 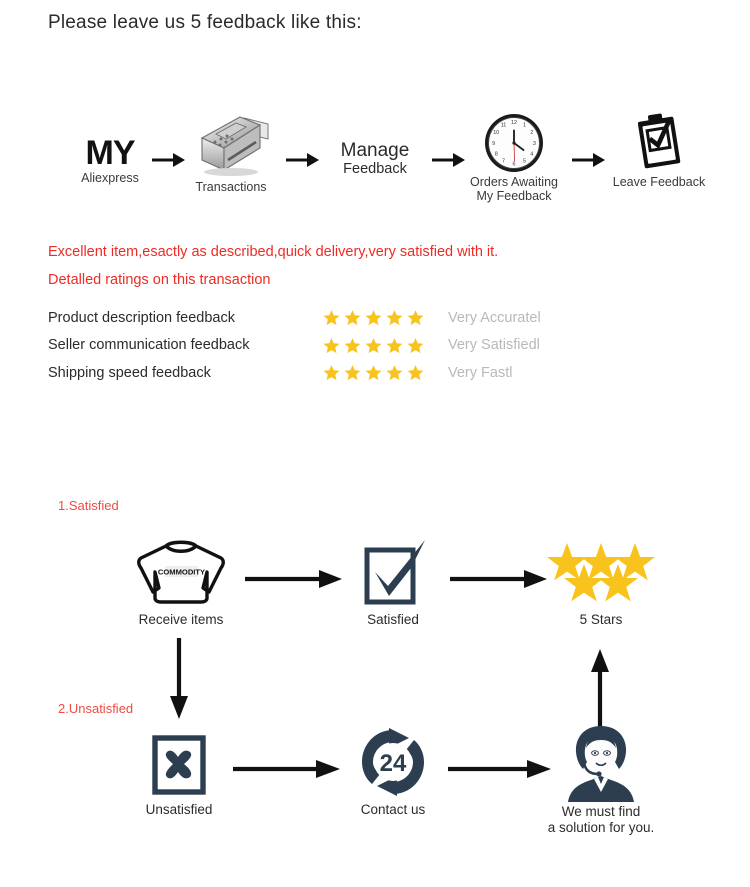 I want to click on checkbox-check-icon, so click(x=393, y=572).